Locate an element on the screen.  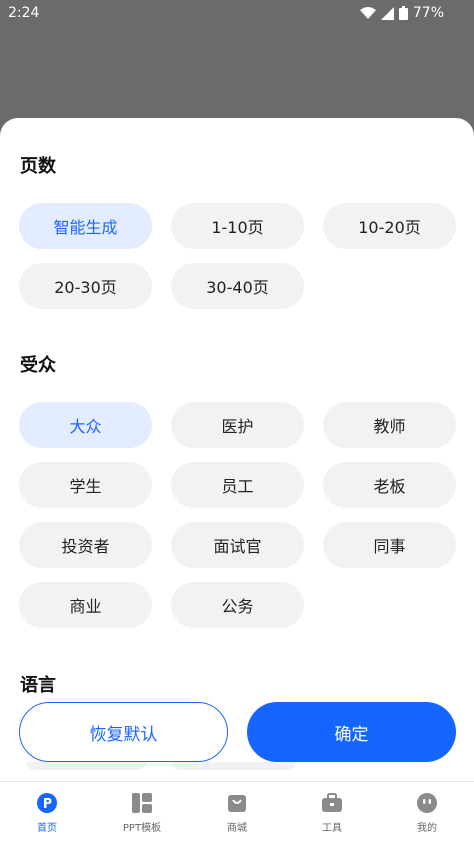
tab-store: 商城 is located at coordinates (237, 813).